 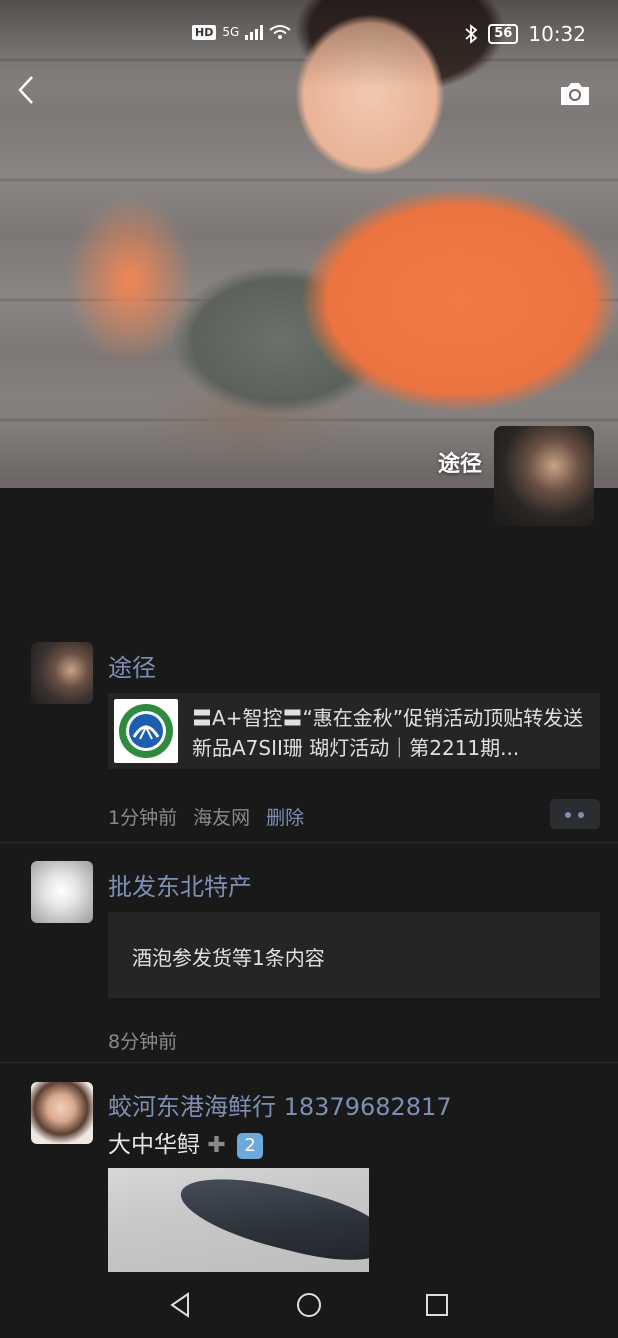 What do you see at coordinates (204, 32) in the screenshot?
I see `hd-indicator: HD` at bounding box center [204, 32].